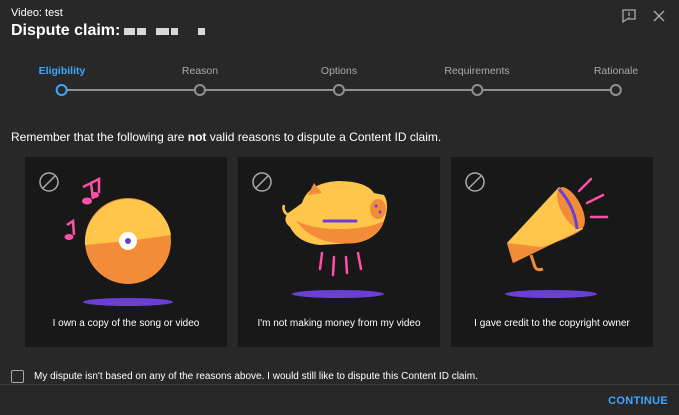 This screenshot has width=679, height=415. Describe the element at coordinates (17, 376) in the screenshot. I see `dispute-anyway-checkbox` at that location.